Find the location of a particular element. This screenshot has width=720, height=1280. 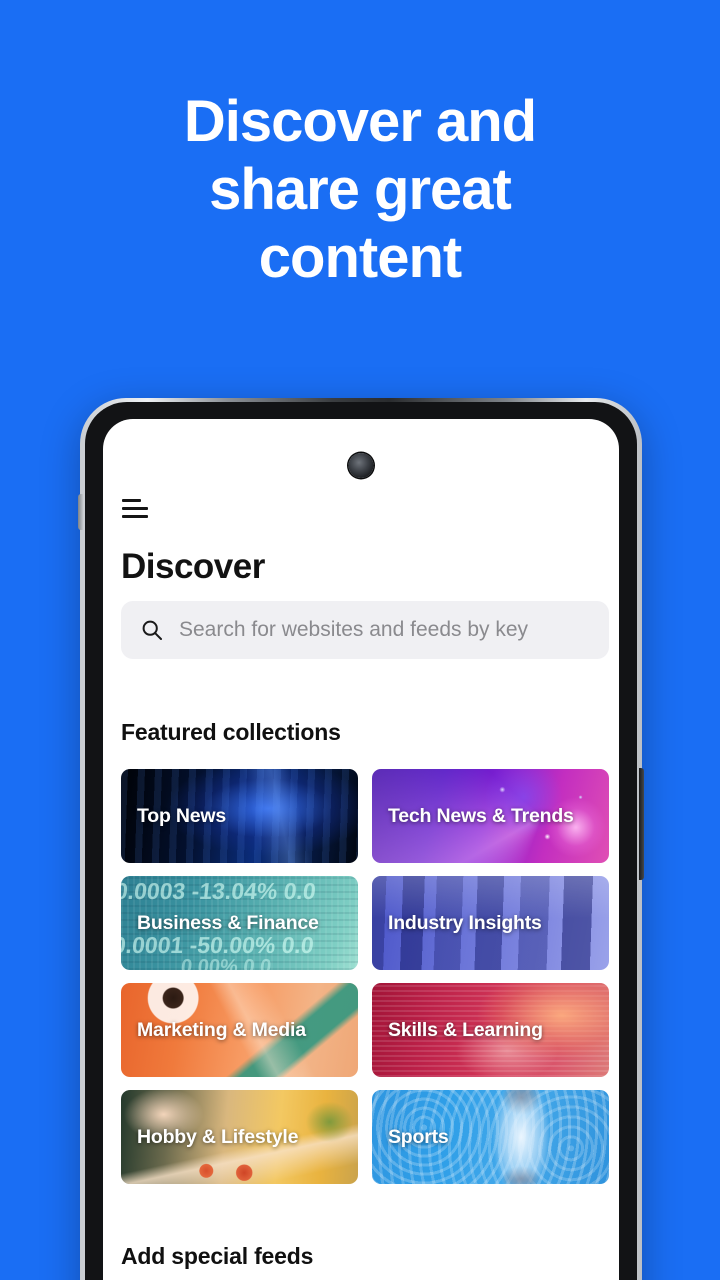

collection-tile-hobby-lifestyle: Hobby & Lifestyle is located at coordinates (239, 1137).